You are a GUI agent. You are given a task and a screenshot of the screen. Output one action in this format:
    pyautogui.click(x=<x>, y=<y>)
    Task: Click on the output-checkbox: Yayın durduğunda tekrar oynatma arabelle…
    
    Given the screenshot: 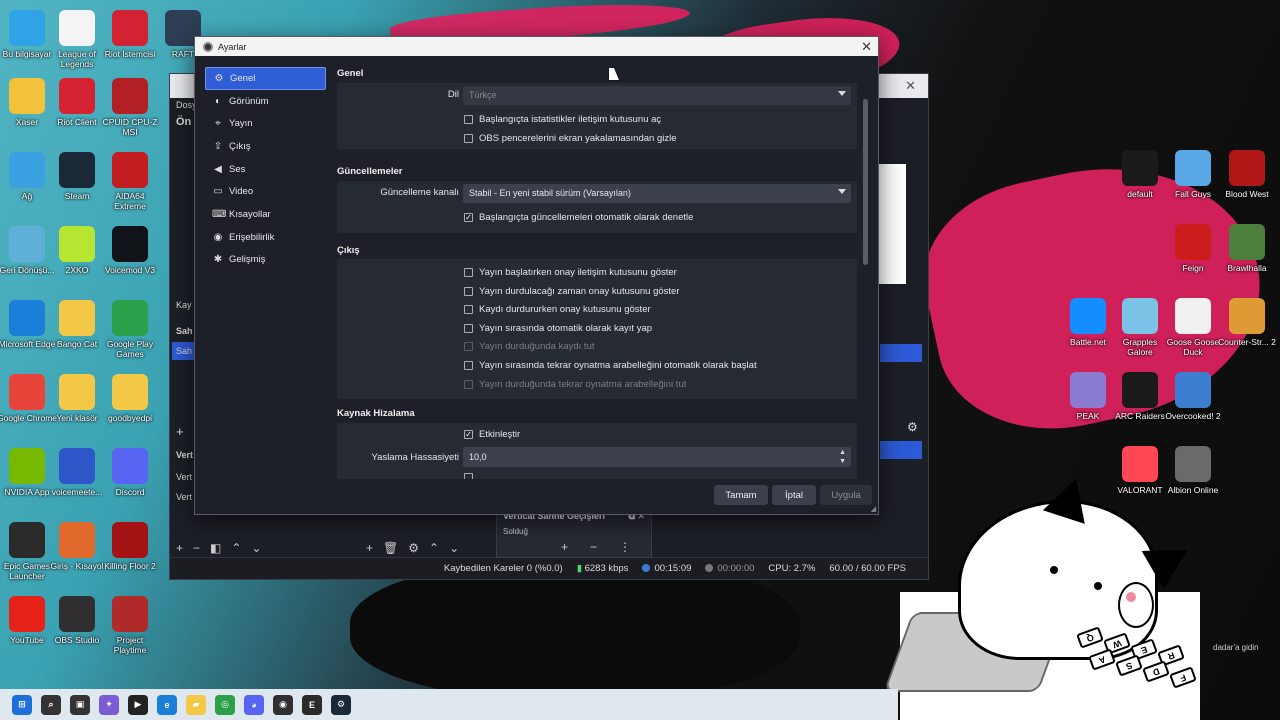 What is the action you would take?
    pyautogui.click(x=575, y=384)
    